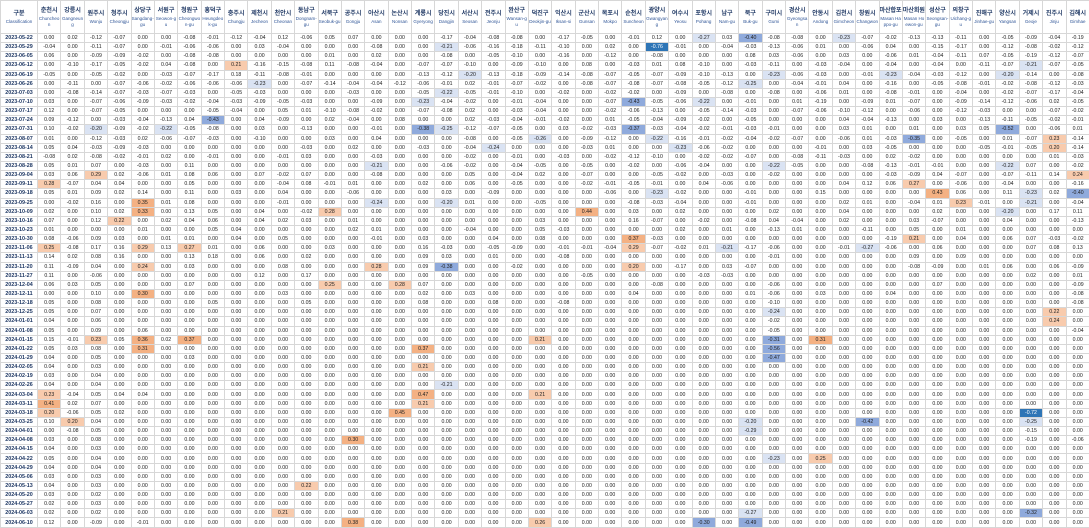  Describe the element at coordinates (516, 47) in the screenshot. I see `table-cell: -0.18` at that location.